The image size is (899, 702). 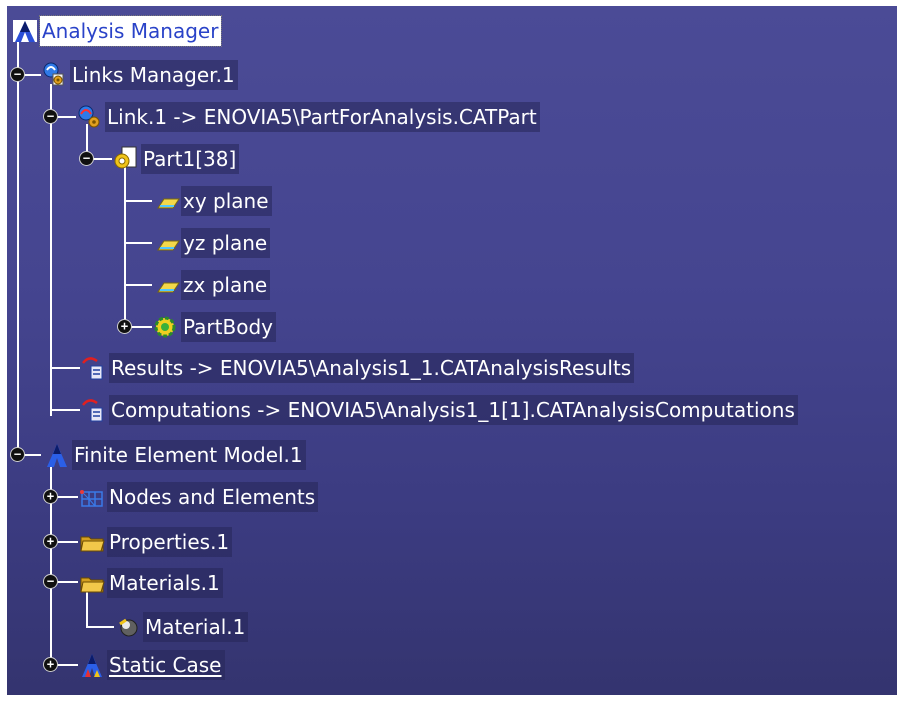 What do you see at coordinates (90, 117) in the screenshot?
I see `link-icon` at bounding box center [90, 117].